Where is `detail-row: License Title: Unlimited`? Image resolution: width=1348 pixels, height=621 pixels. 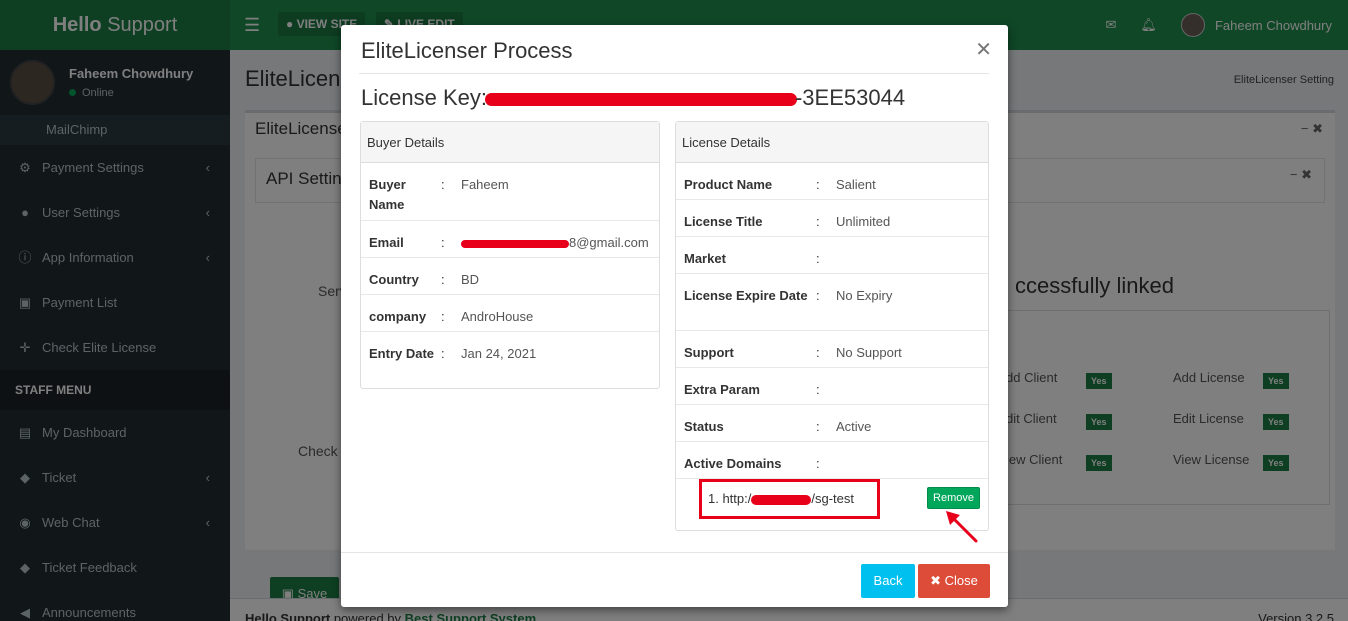 detail-row: License Title: Unlimited is located at coordinates (832, 218).